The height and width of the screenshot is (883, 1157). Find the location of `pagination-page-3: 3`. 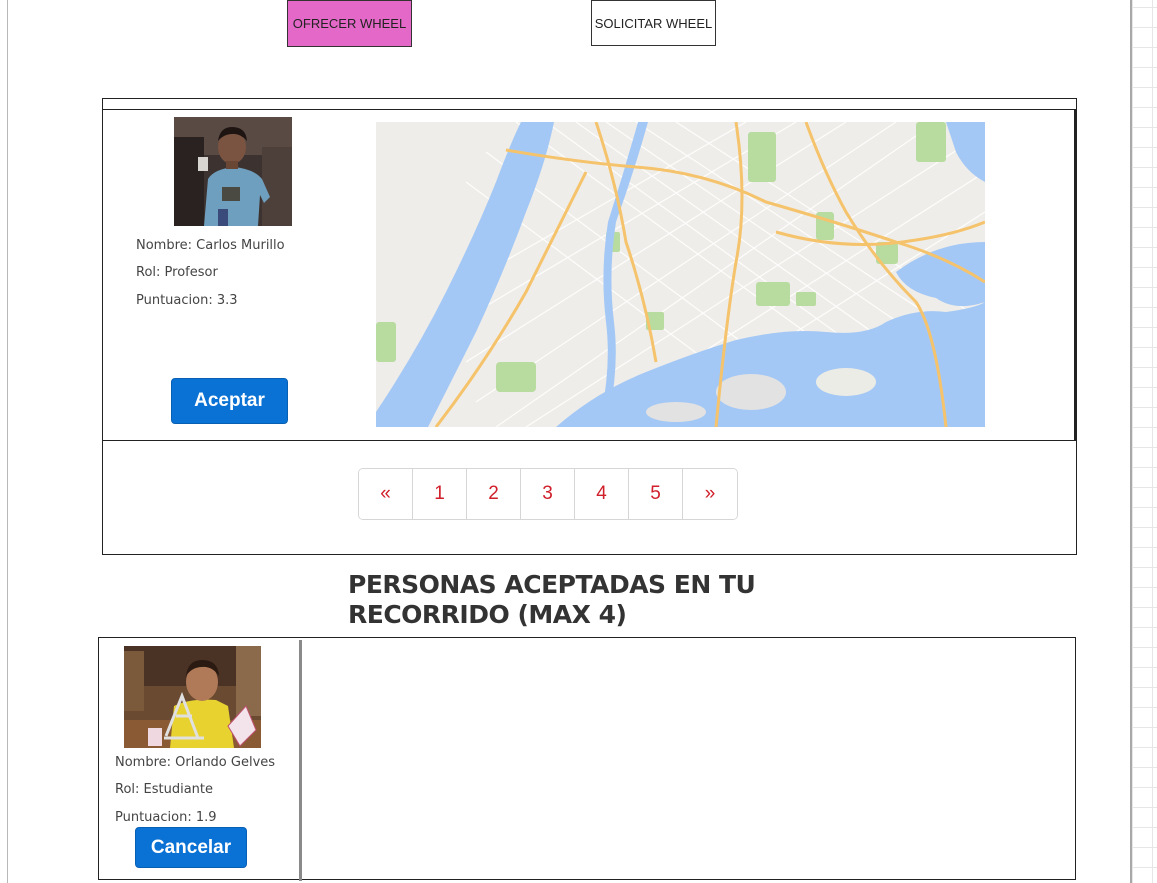

pagination-page-3: 3 is located at coordinates (548, 494).